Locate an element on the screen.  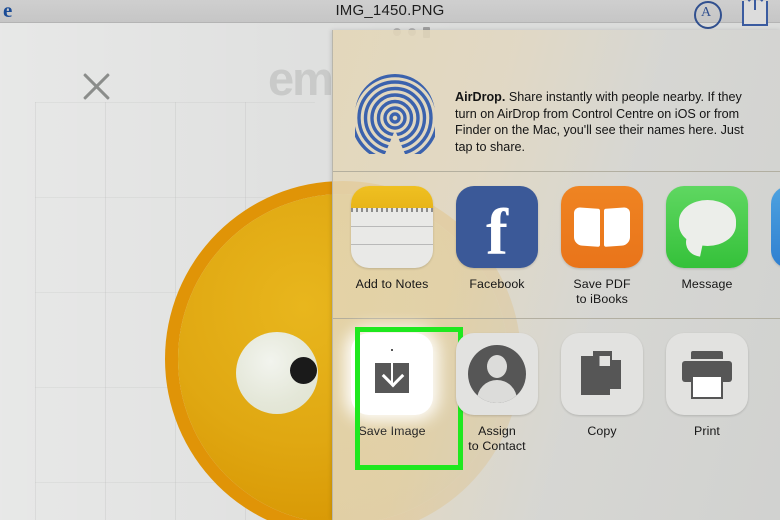
airdrop-title: AirDrop. is located at coordinates (480, 97).